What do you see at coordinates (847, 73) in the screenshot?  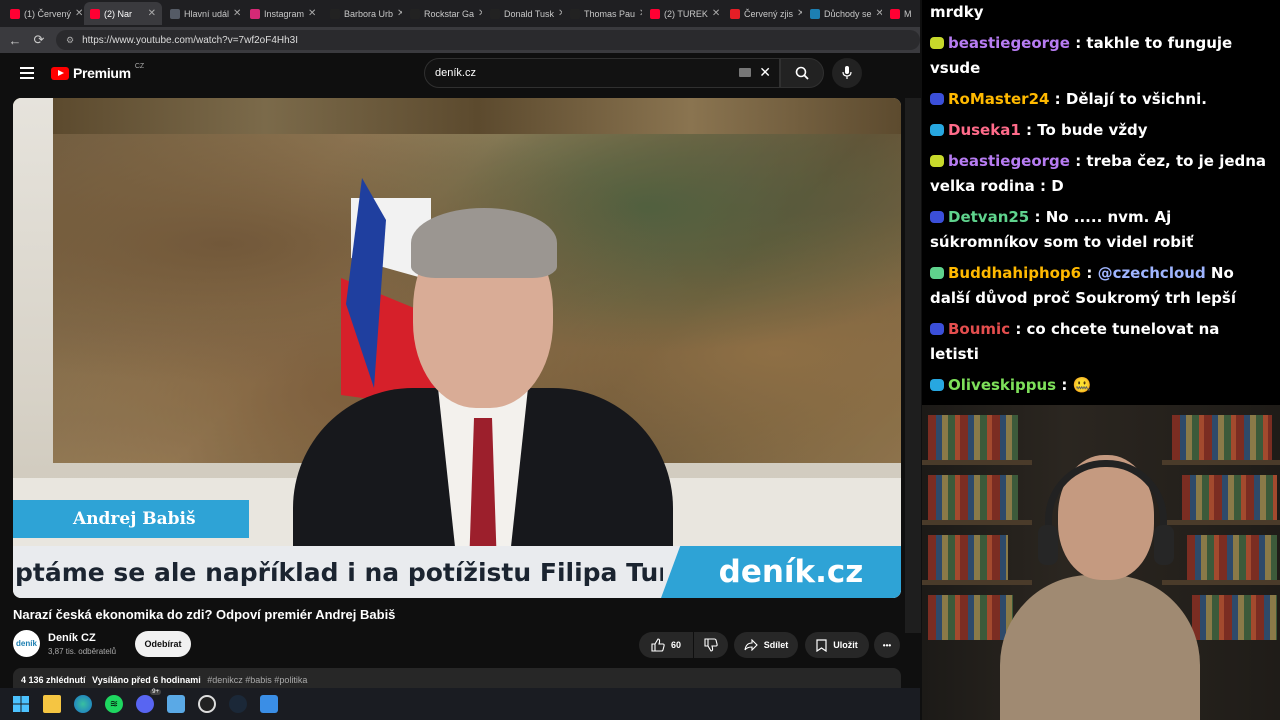 I see `voice-search-button` at bounding box center [847, 73].